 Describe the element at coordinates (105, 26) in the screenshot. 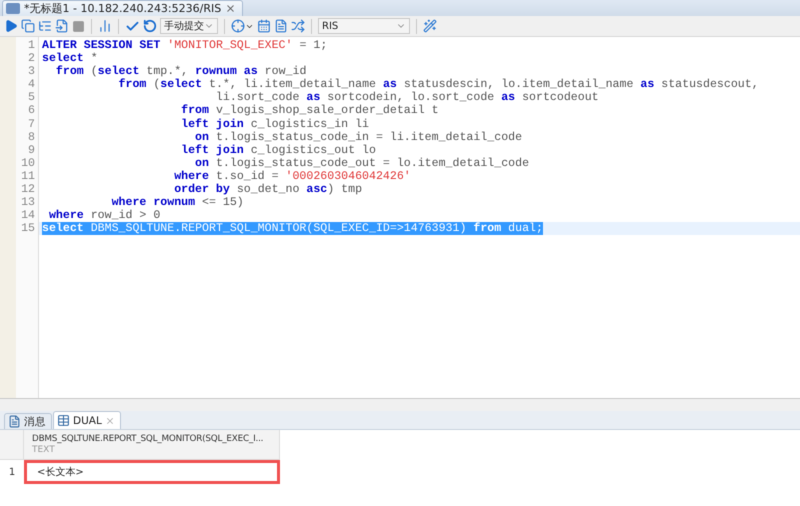

I see `chart-button` at that location.